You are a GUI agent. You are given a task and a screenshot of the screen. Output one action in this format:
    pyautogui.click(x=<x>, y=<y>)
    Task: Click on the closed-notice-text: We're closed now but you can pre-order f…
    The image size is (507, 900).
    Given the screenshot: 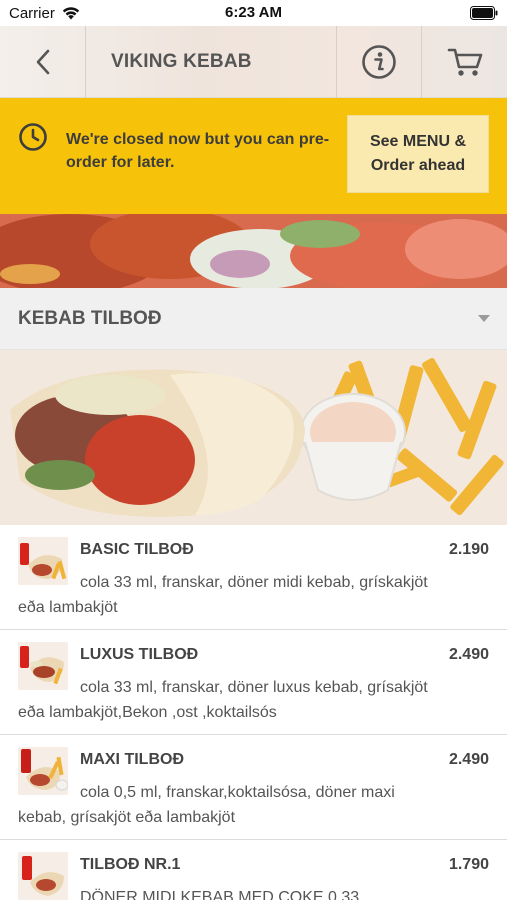 What is the action you would take?
    pyautogui.click(x=198, y=151)
    